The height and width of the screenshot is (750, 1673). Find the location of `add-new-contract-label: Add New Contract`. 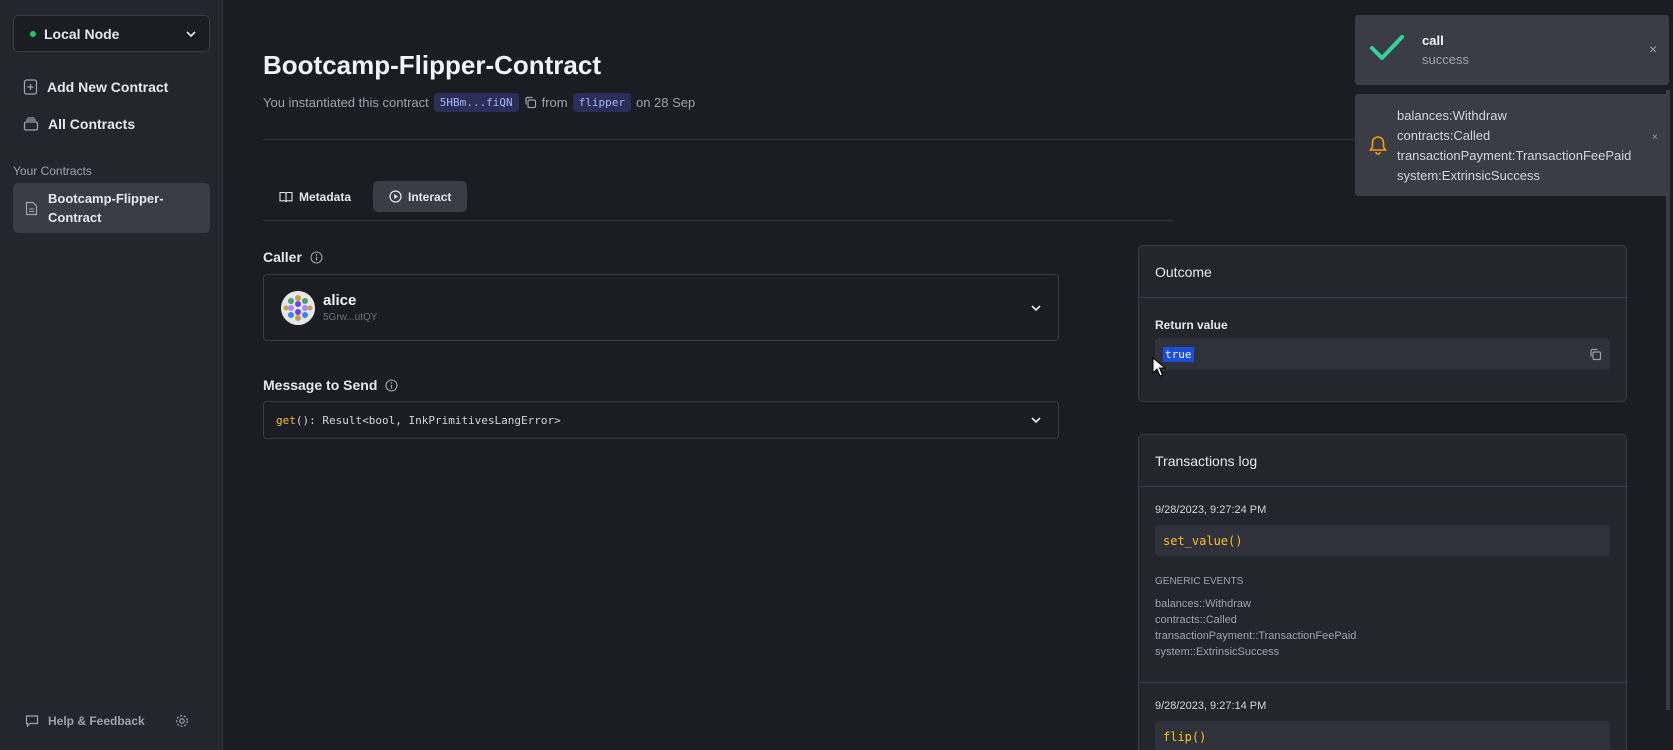

add-new-contract-label: Add New Contract is located at coordinates (108, 87).